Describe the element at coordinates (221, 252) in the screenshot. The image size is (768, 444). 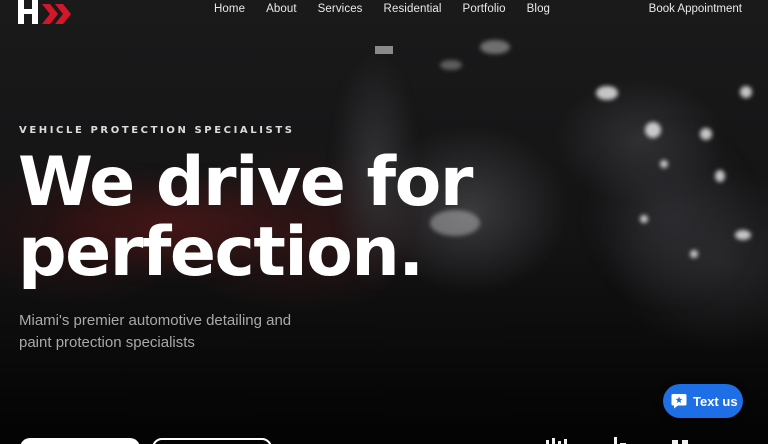
I see `headline-line-2: perfection.` at that location.